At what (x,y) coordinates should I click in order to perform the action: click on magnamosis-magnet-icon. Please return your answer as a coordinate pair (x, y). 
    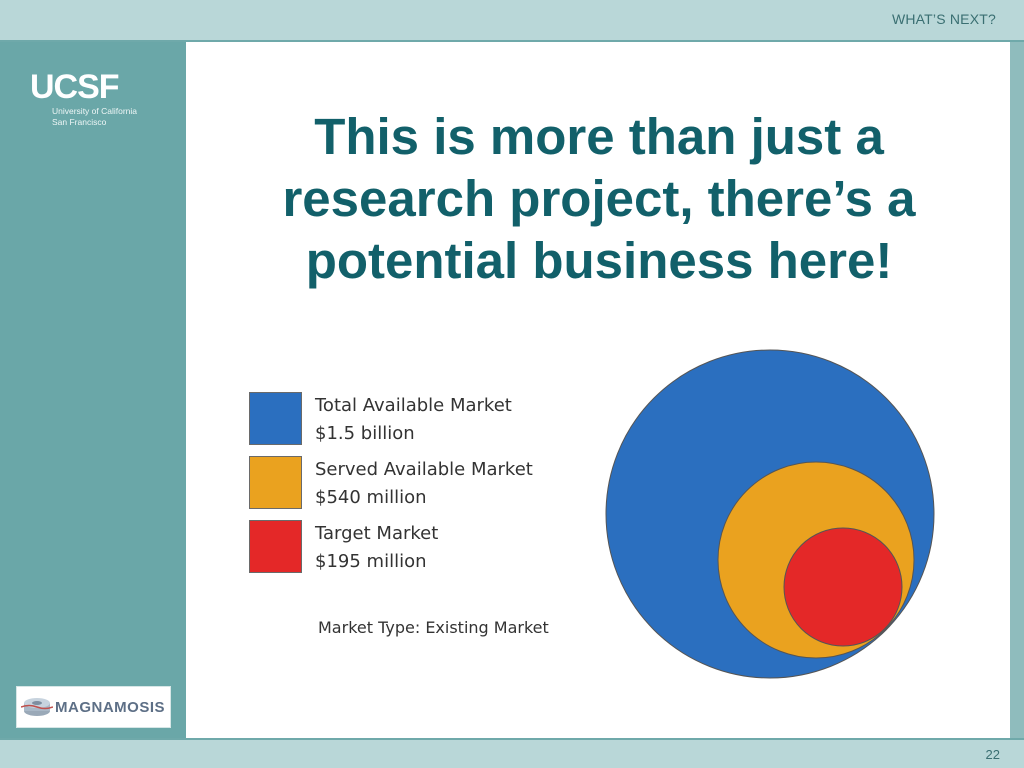
    Looking at the image, I should click on (37, 707).